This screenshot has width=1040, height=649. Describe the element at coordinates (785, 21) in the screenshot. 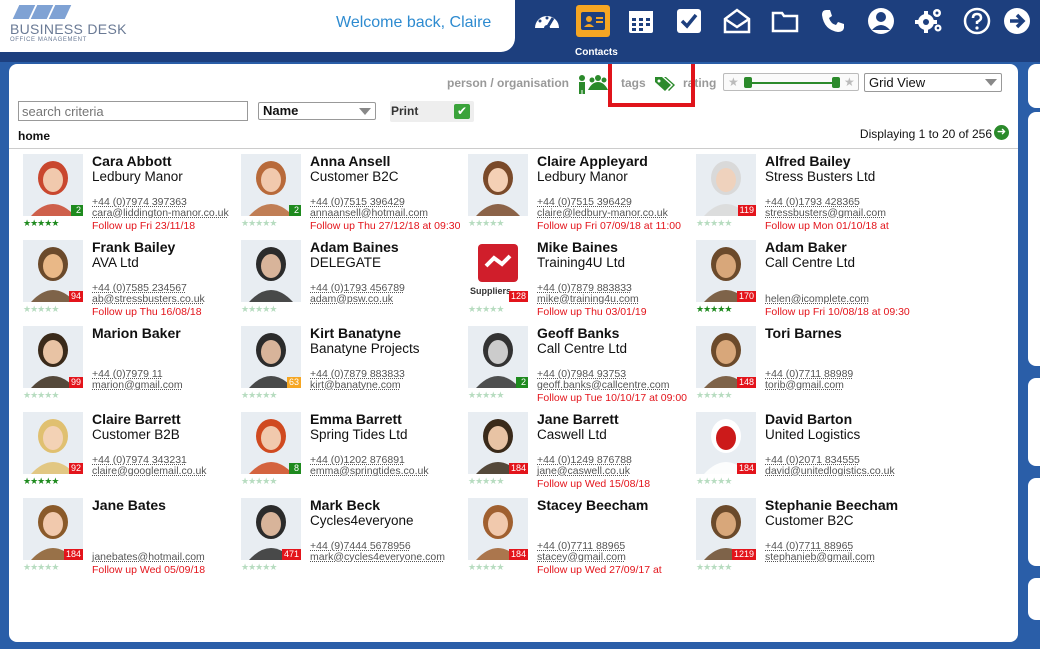

I see `folder-icon` at that location.